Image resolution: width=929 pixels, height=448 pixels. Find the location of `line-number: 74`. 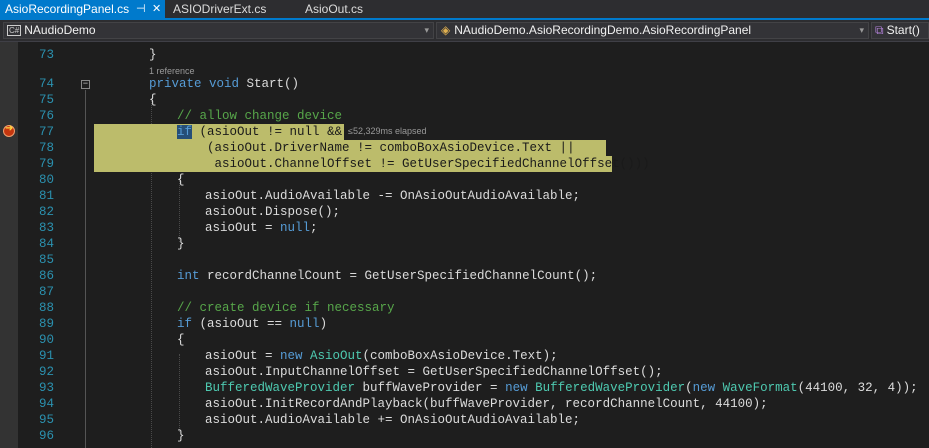

line-number: 74 is located at coordinates (46, 84).